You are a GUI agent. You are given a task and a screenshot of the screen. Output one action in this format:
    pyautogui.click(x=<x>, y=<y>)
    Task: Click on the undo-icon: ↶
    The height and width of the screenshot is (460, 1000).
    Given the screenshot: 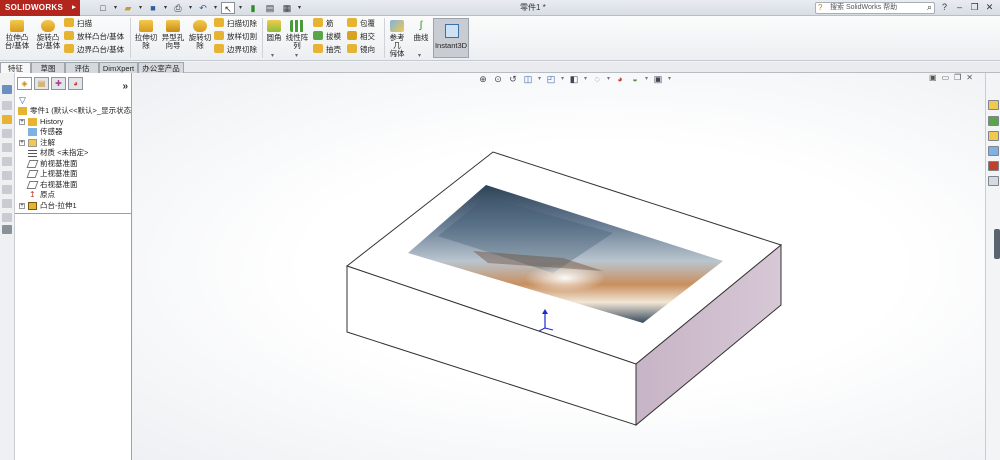 What is the action you would take?
    pyautogui.click(x=203, y=8)
    